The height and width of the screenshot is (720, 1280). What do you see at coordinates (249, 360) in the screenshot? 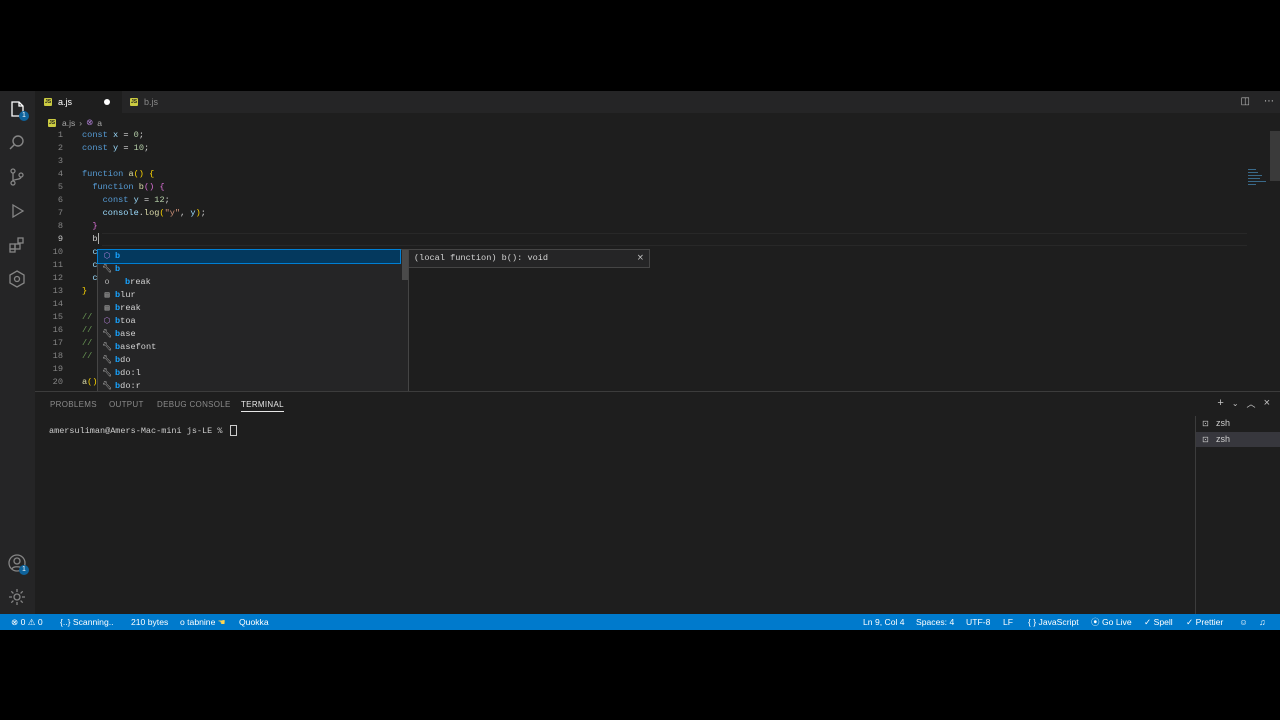
I see `suggestion-item: 🔧︎ bdo` at bounding box center [249, 360].